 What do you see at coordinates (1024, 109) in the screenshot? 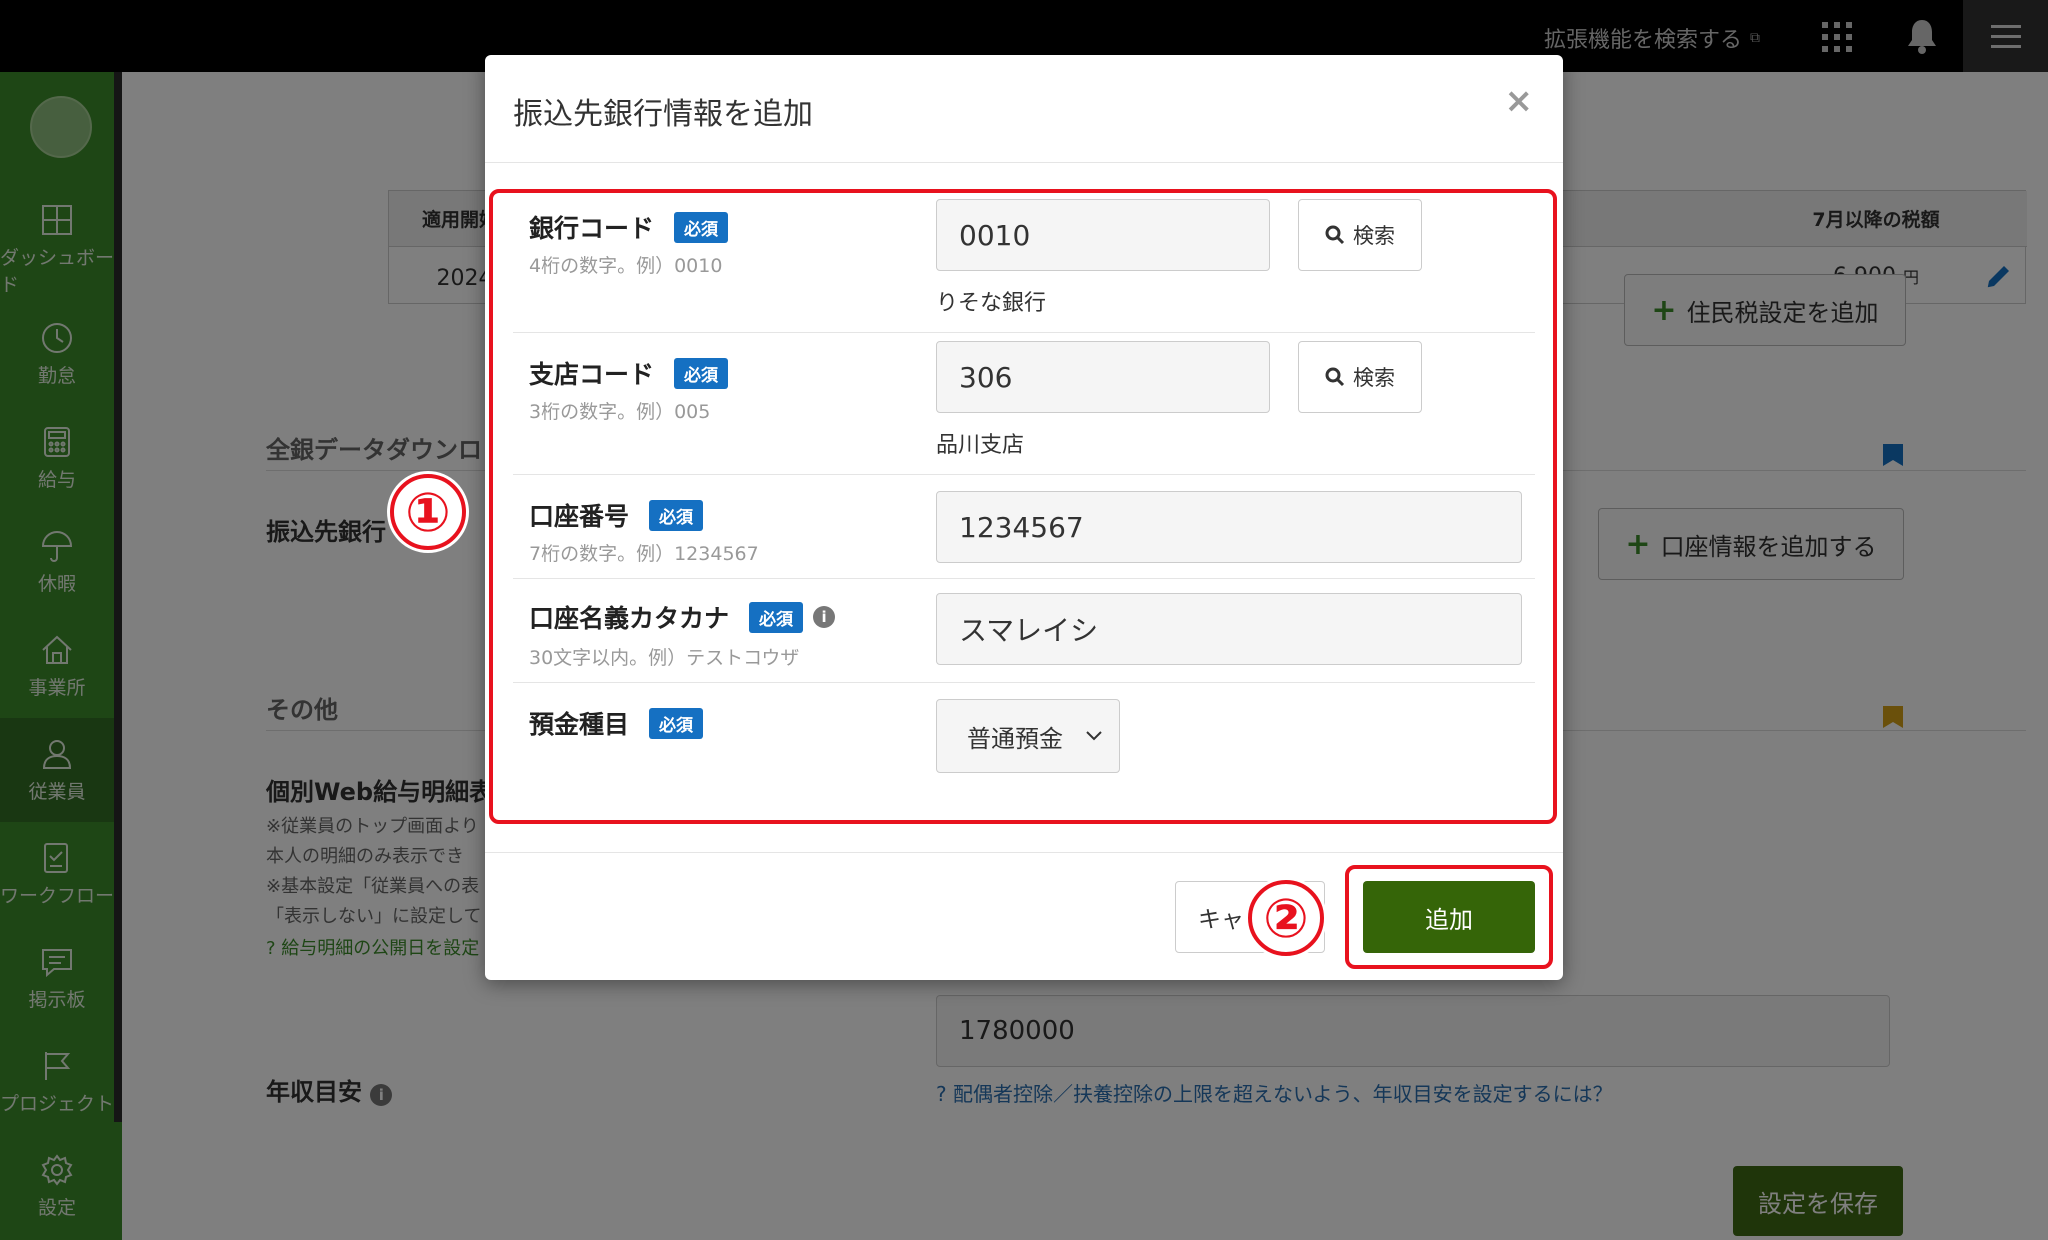
I see `modal-header: 振込先銀行情報を追加 ×` at bounding box center [1024, 109].